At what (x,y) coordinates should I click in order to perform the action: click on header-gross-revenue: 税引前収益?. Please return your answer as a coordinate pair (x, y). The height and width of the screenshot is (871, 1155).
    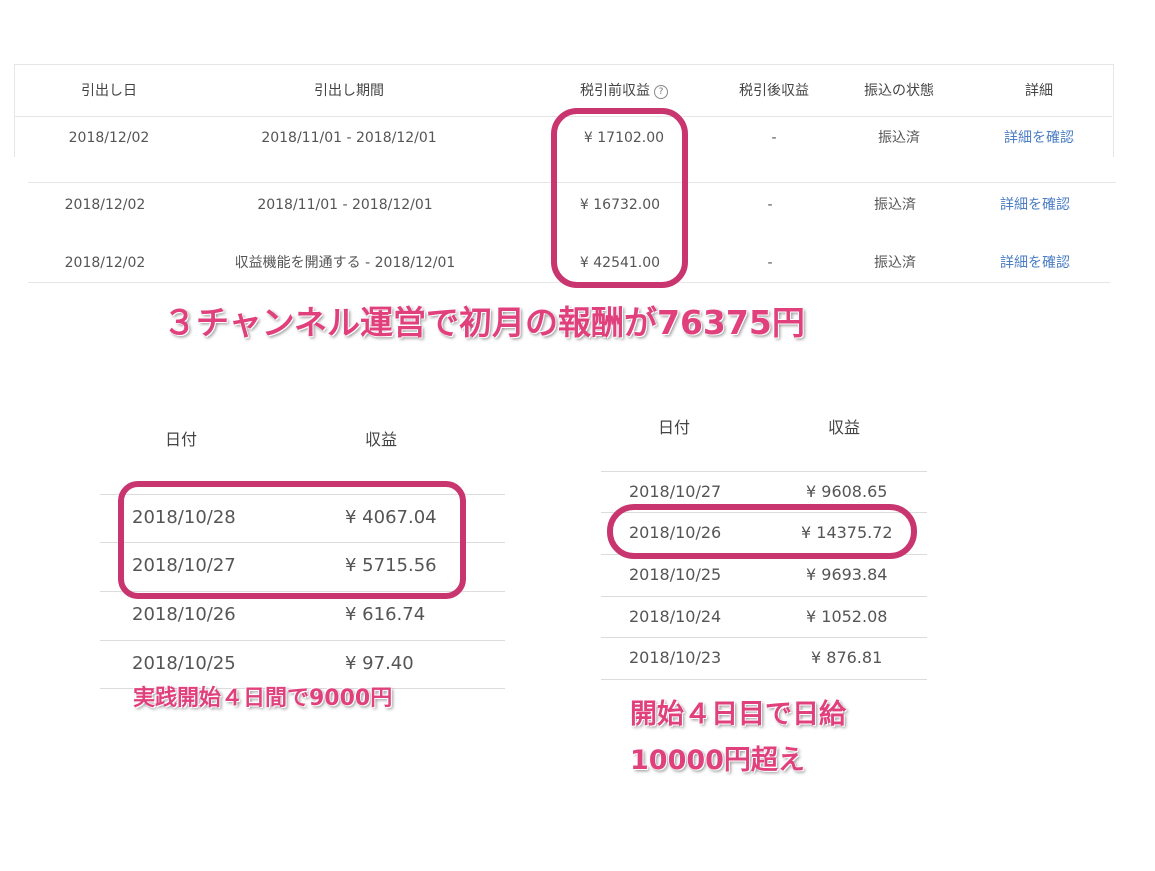
    Looking at the image, I should click on (624, 91).